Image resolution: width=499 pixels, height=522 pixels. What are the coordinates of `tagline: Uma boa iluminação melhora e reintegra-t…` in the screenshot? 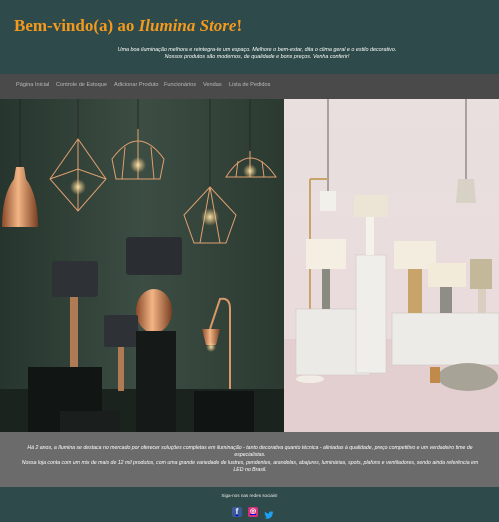 It's located at (257, 54).